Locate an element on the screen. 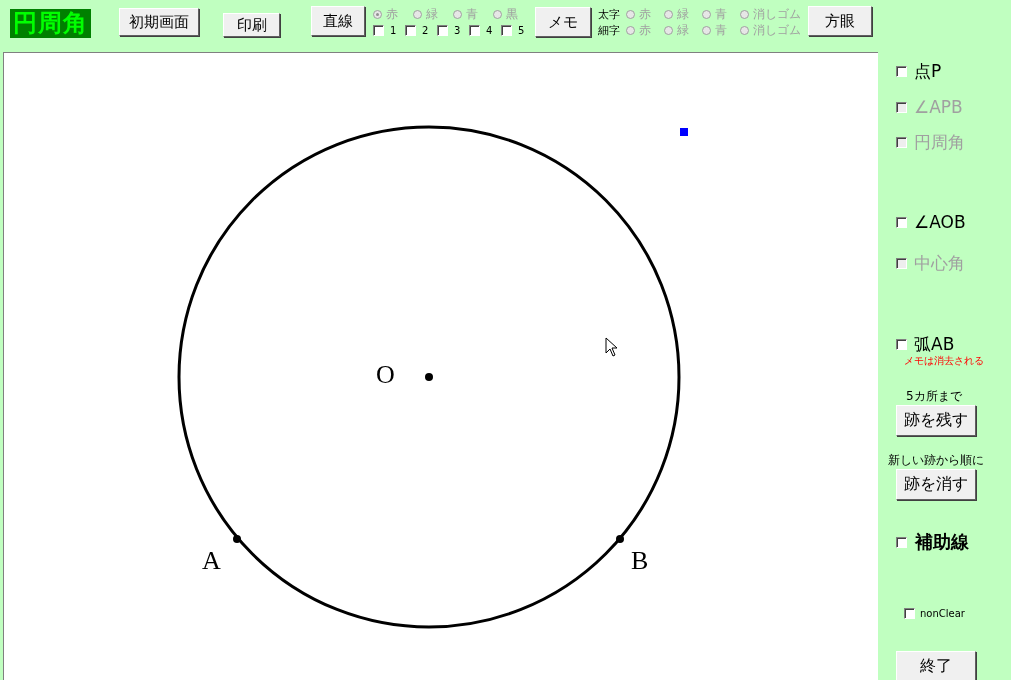 This screenshot has width=1011, height=680. checkbox-label: ∠APB is located at coordinates (938, 107).